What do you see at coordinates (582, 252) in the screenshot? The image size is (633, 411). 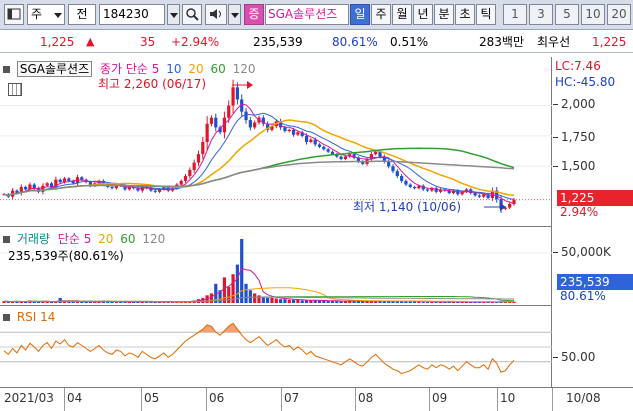 I see `volume-tick-50000k: 50,000K` at bounding box center [582, 252].